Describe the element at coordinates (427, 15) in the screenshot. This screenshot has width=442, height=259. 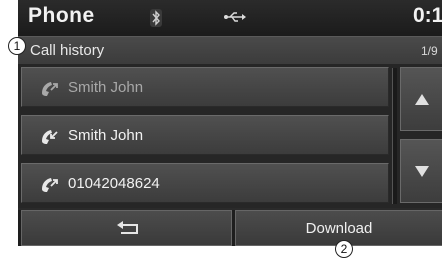
I see `clock: 0:19` at that location.